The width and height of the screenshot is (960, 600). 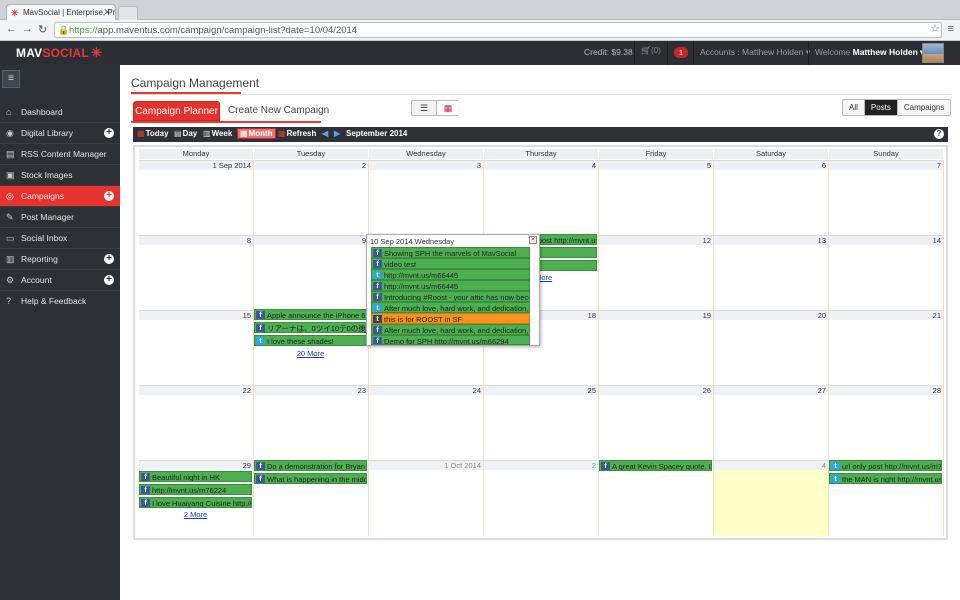 I want to click on calendar-event: t the MAN is right http://mvnt.us, so click(x=885, y=478).